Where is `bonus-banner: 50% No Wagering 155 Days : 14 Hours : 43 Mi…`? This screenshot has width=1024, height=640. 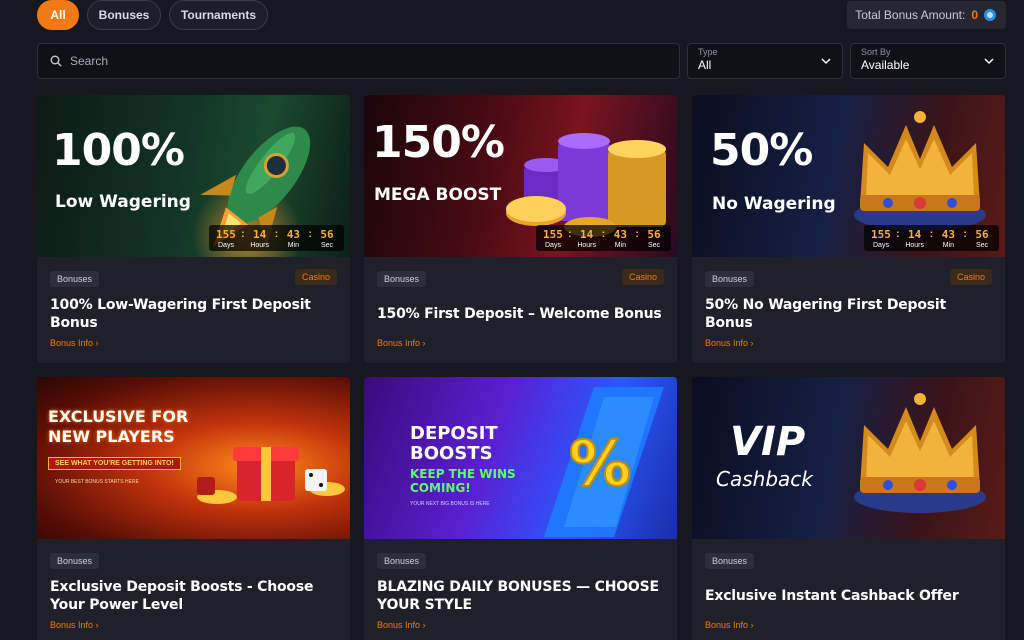
bonus-banner: 50% No Wagering 155 Days : 14 Hours : 43 Mi… is located at coordinates (848, 176).